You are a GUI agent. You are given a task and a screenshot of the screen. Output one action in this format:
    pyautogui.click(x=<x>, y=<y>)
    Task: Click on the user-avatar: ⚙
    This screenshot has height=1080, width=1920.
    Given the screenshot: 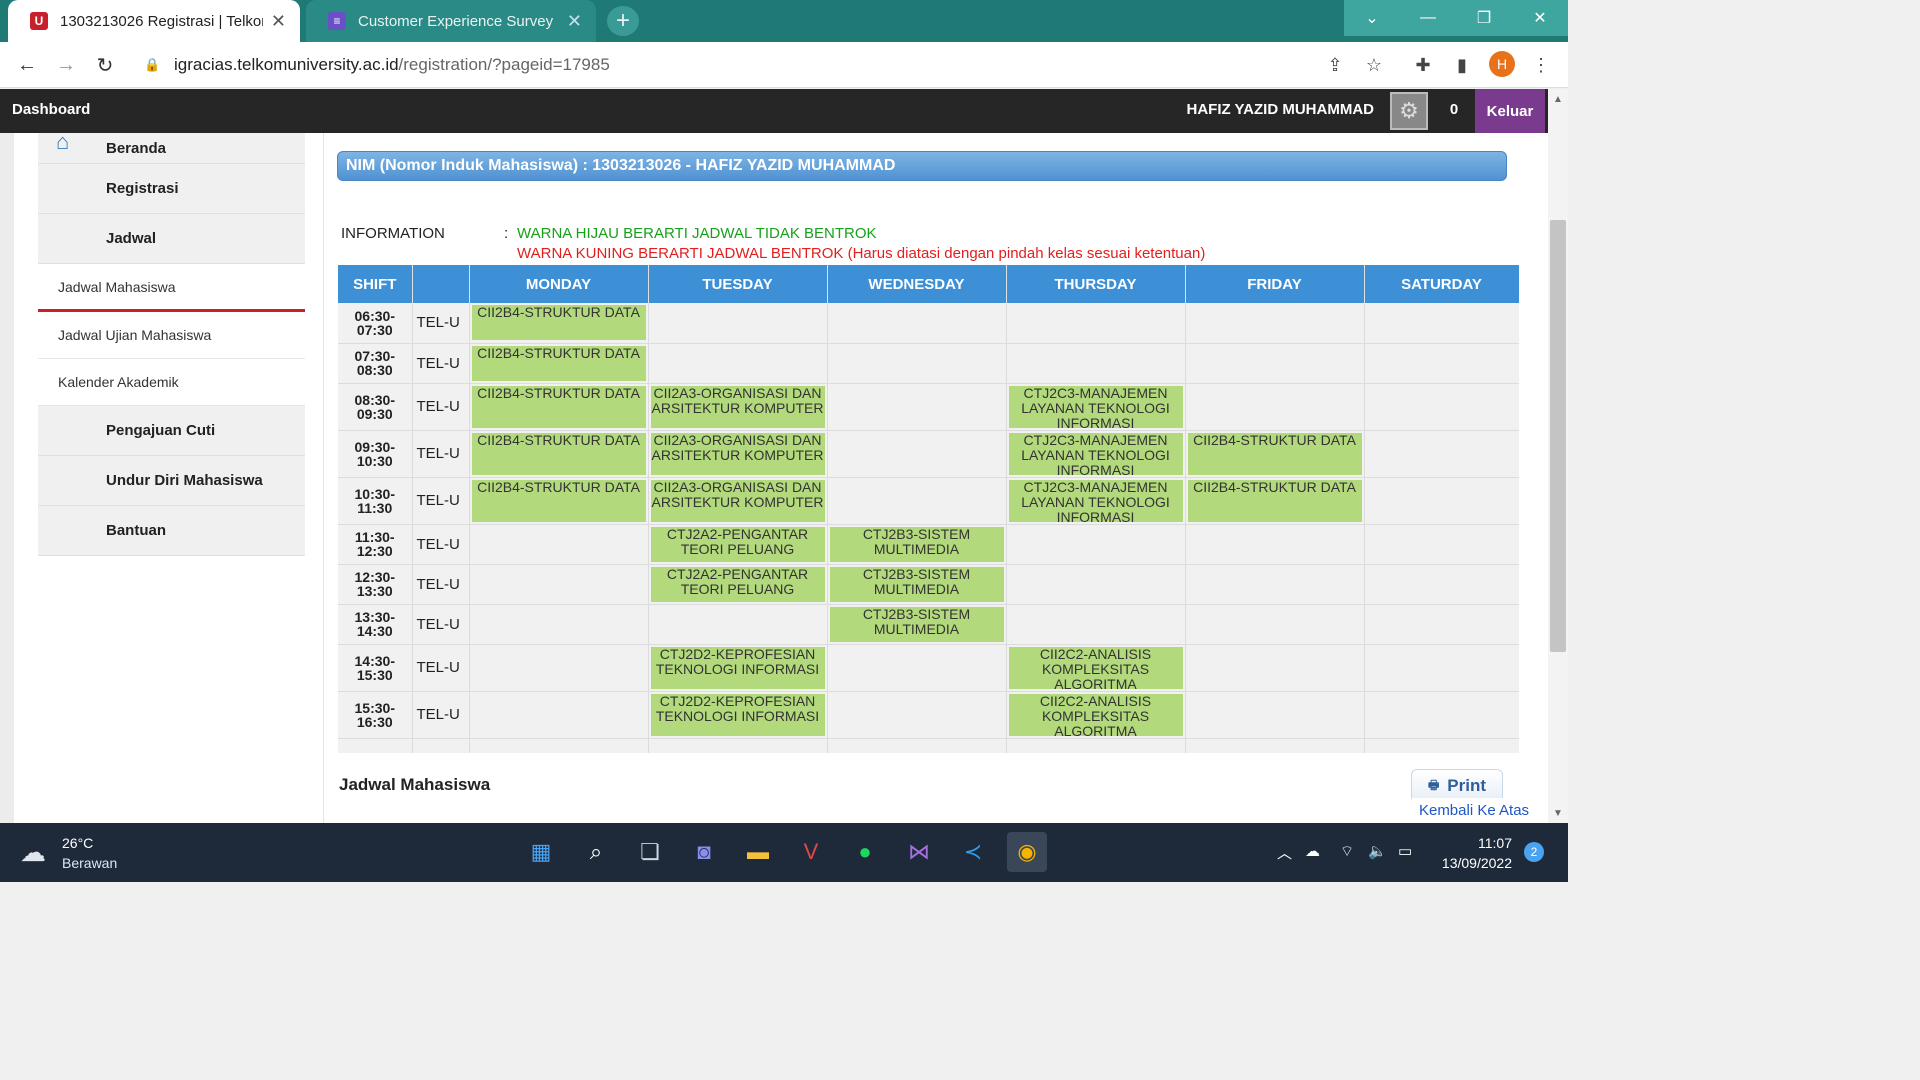 What is the action you would take?
    pyautogui.click(x=1409, y=111)
    